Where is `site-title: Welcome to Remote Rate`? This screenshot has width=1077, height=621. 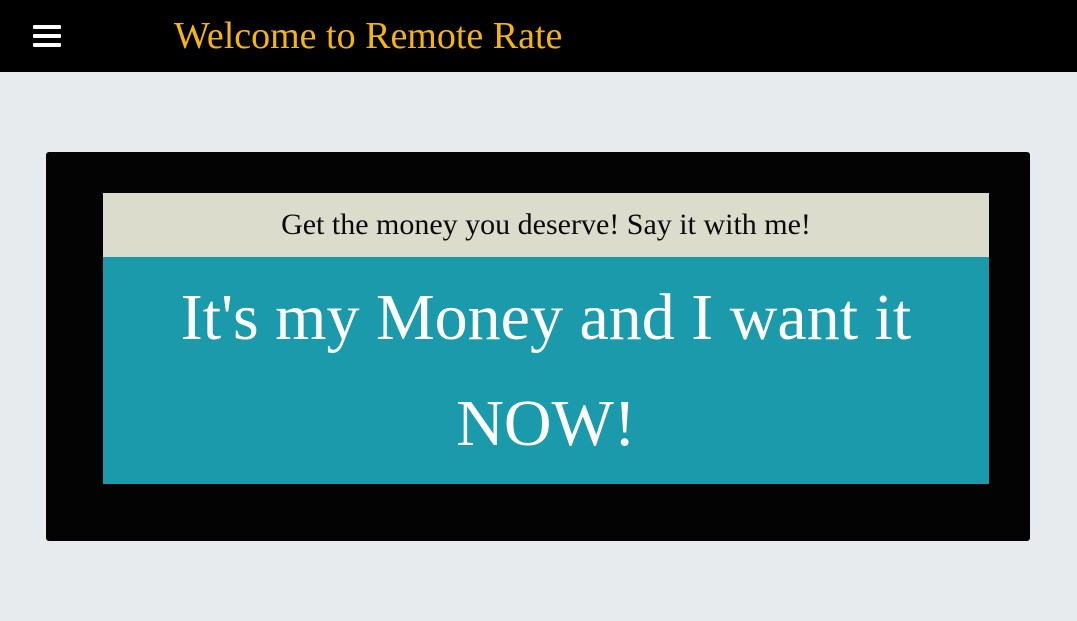 site-title: Welcome to Remote Rate is located at coordinates (368, 36).